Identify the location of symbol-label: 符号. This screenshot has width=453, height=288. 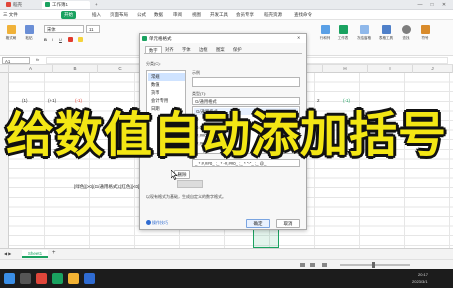
(425, 38).